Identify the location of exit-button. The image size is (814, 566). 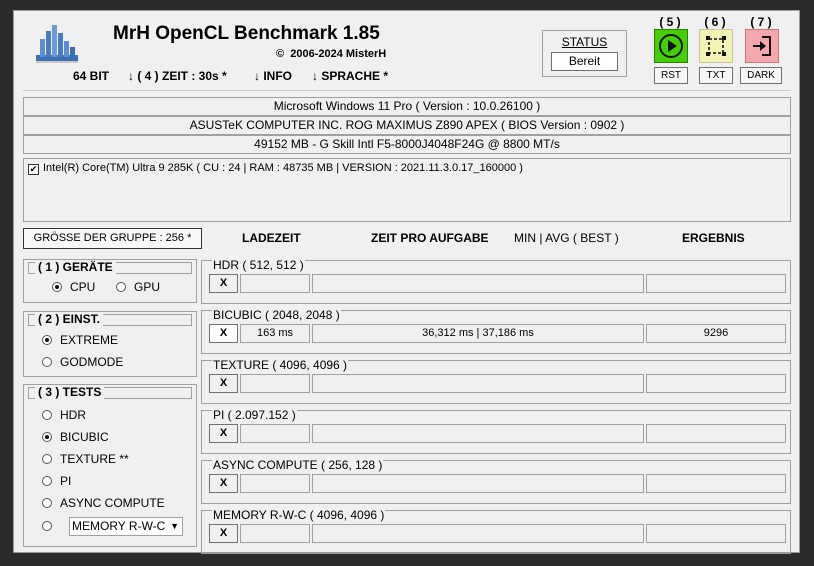
(762, 46).